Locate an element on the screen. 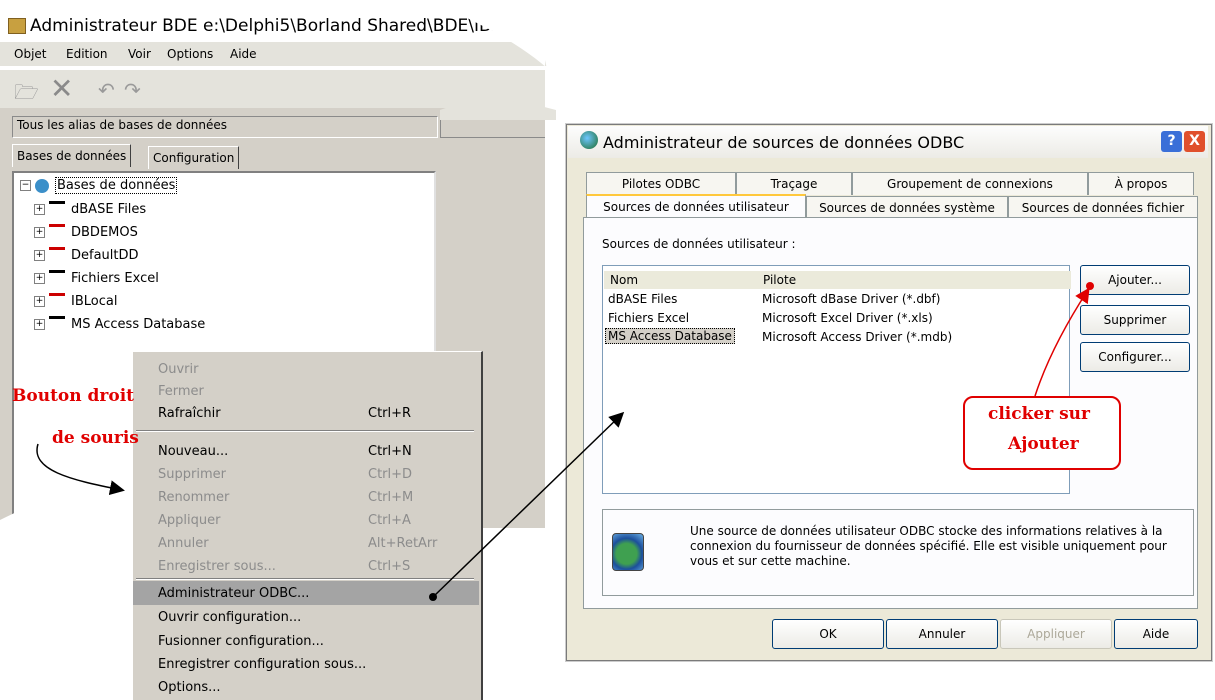 The height and width of the screenshot is (700, 1215). annotation-click-1: clicker sur is located at coordinates (1039, 414).